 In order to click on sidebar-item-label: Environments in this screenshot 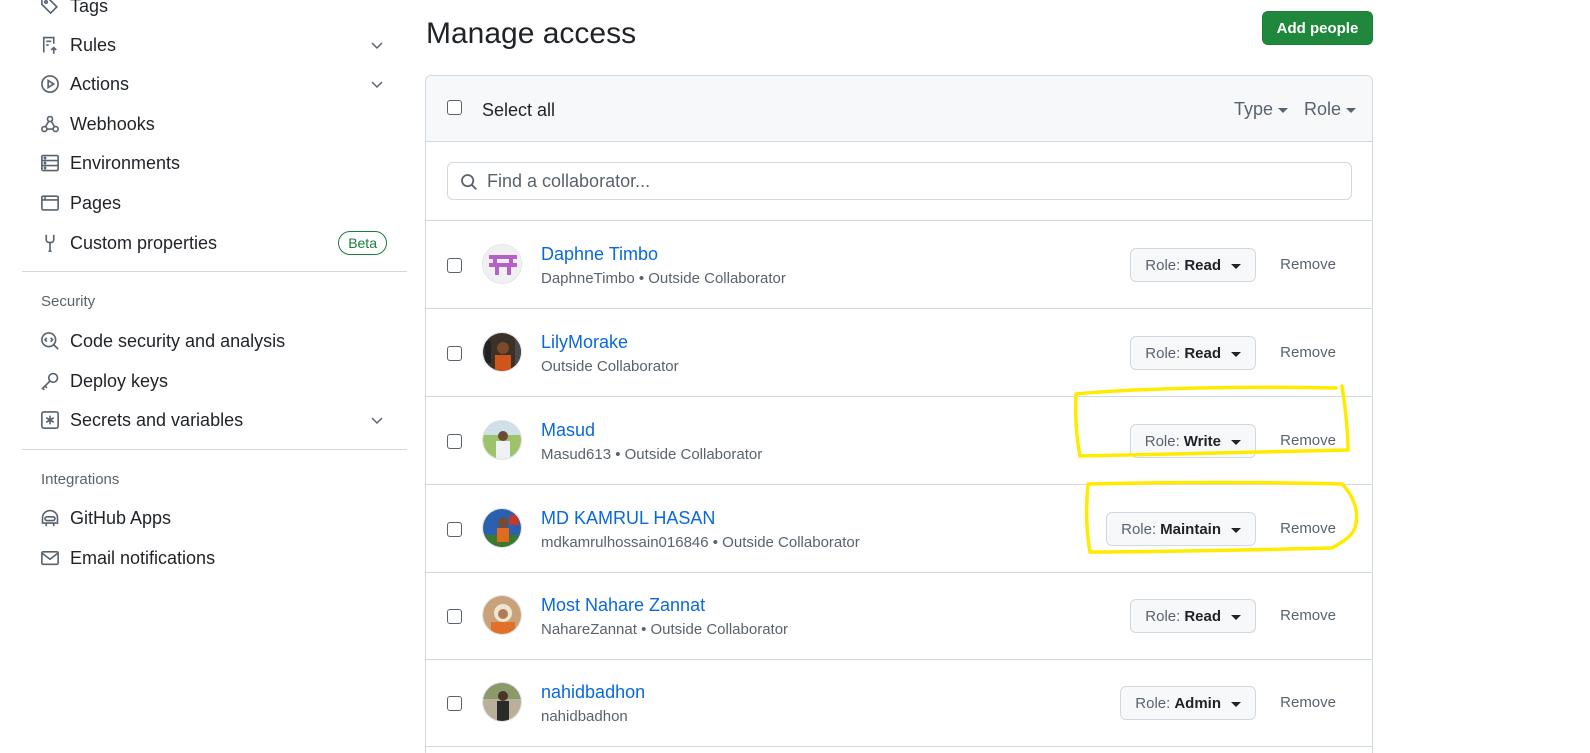, I will do `click(125, 162)`.